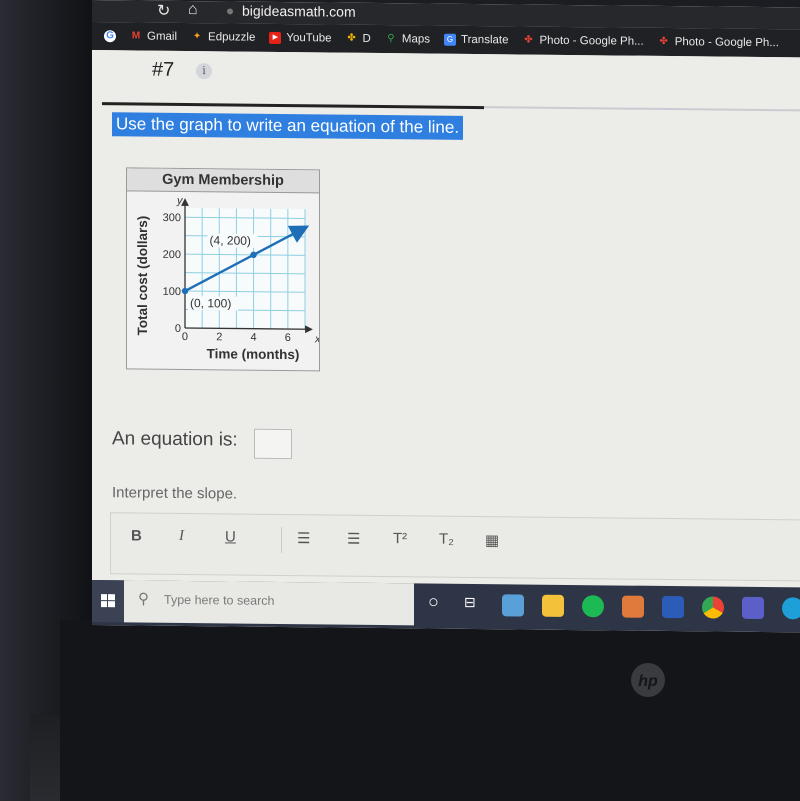 The width and height of the screenshot is (800, 801). What do you see at coordinates (143, 599) in the screenshot?
I see `search-icon: ⚲` at bounding box center [143, 599].